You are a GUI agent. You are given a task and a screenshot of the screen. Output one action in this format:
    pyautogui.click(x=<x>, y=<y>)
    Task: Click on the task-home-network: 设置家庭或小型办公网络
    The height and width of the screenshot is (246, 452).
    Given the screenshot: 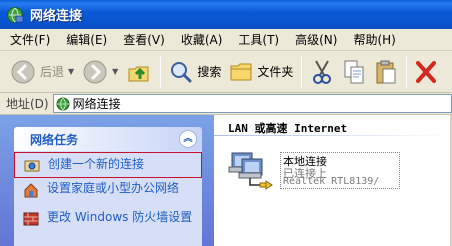 What is the action you would take?
    pyautogui.click(x=108, y=189)
    